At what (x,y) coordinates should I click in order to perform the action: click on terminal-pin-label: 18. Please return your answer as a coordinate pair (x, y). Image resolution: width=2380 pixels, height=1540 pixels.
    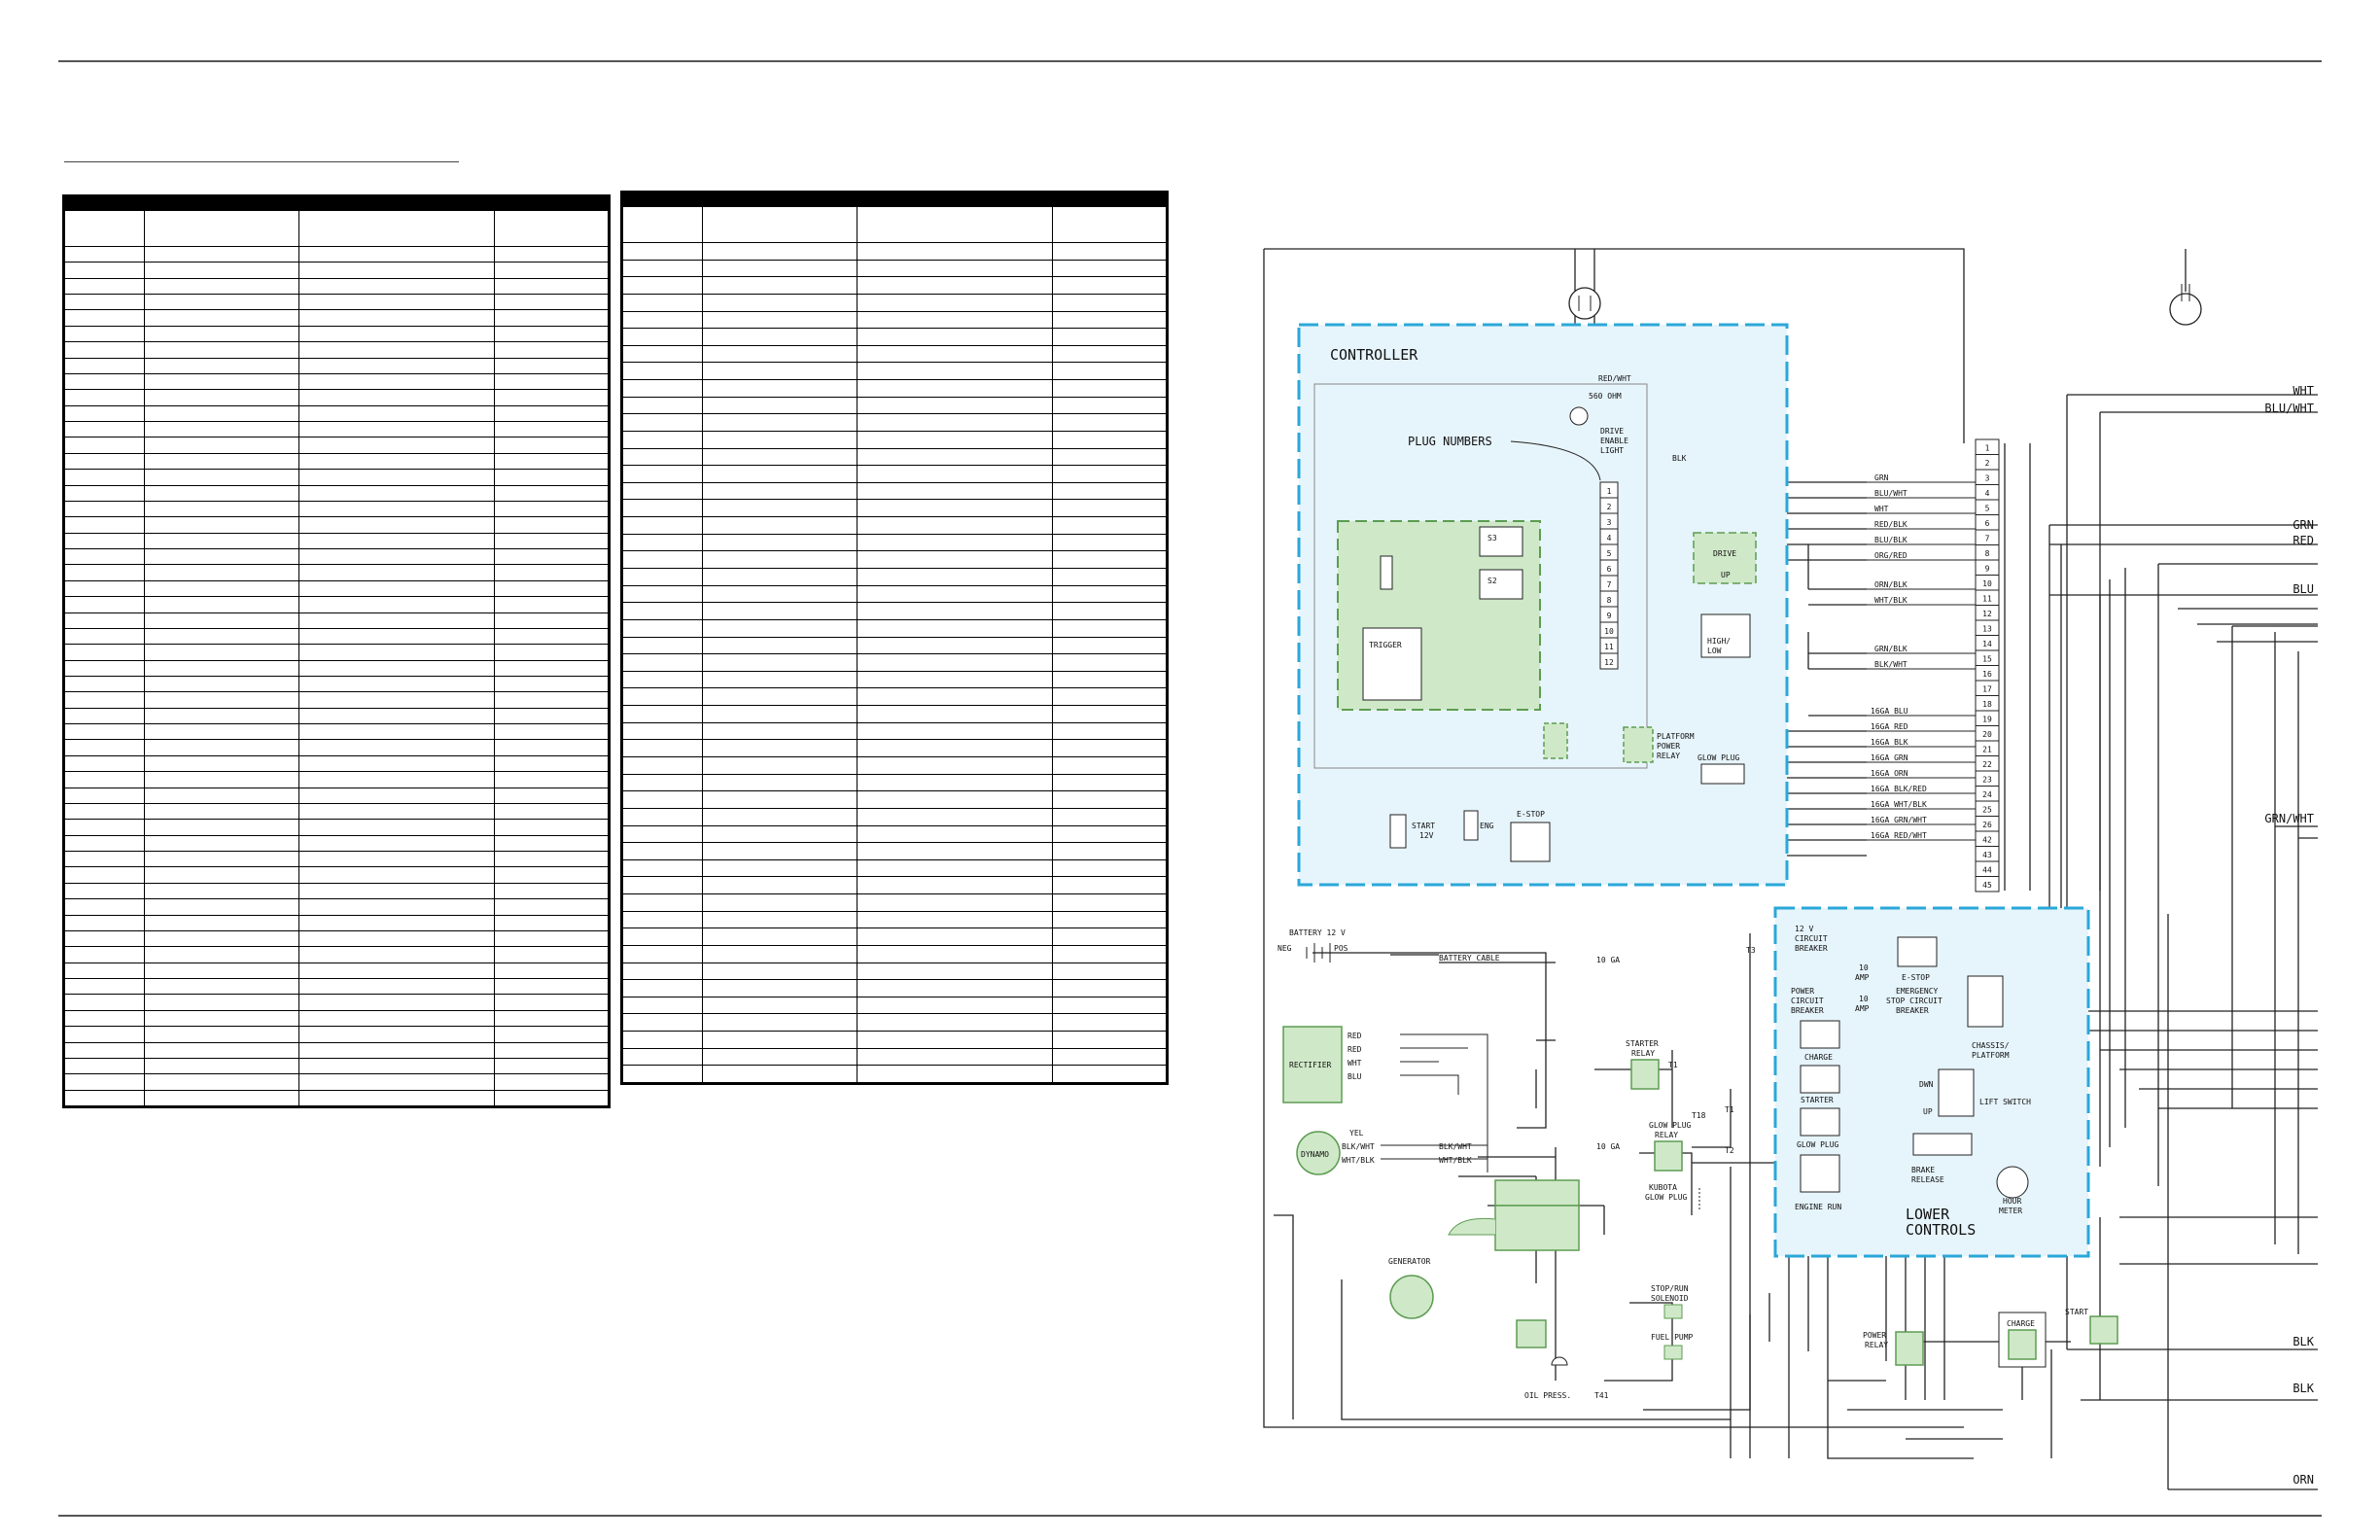
    Looking at the image, I should click on (1987, 704).